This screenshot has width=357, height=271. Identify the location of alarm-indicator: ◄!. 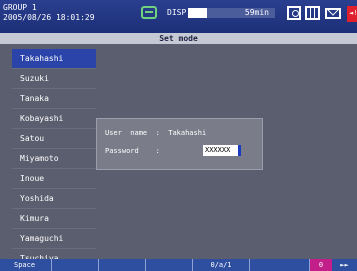
(352, 14).